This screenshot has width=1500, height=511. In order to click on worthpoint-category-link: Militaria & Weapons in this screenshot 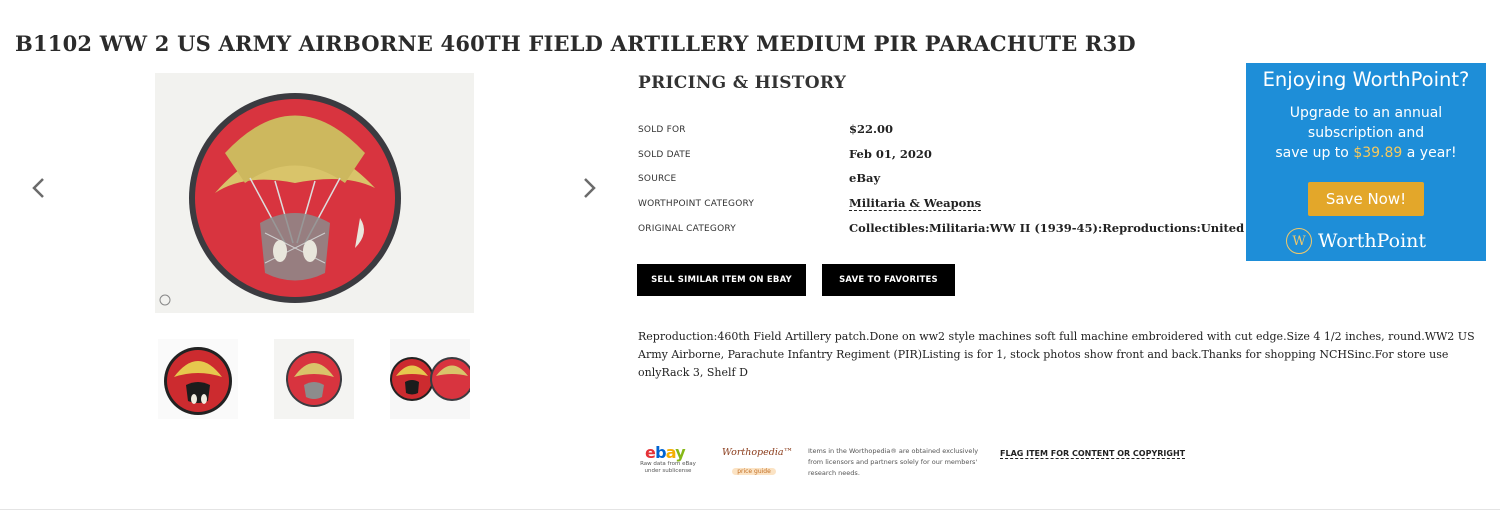, I will do `click(915, 203)`.